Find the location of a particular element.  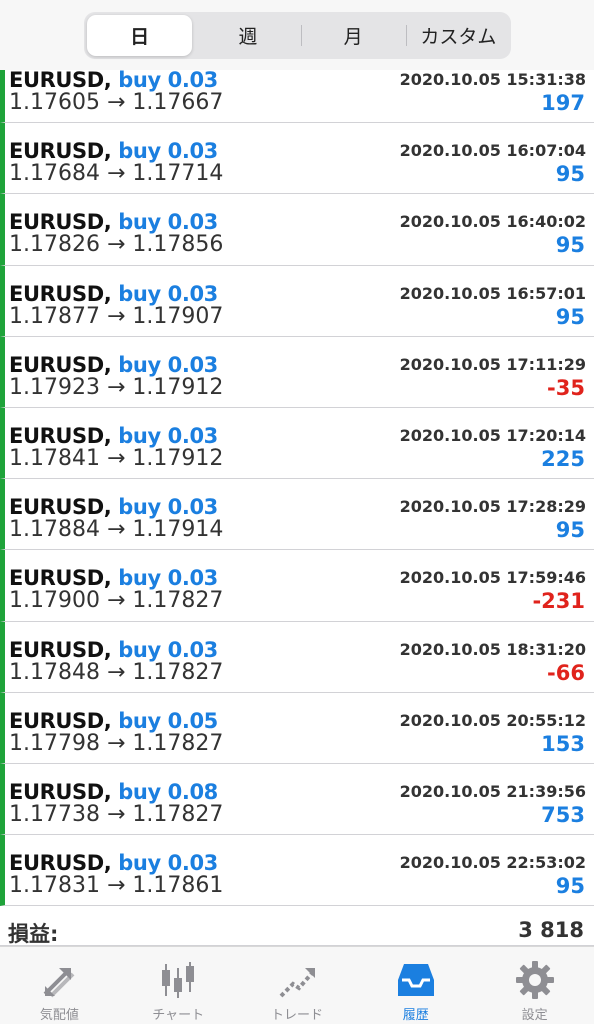

tab-custom: カスタム is located at coordinates (458, 35).